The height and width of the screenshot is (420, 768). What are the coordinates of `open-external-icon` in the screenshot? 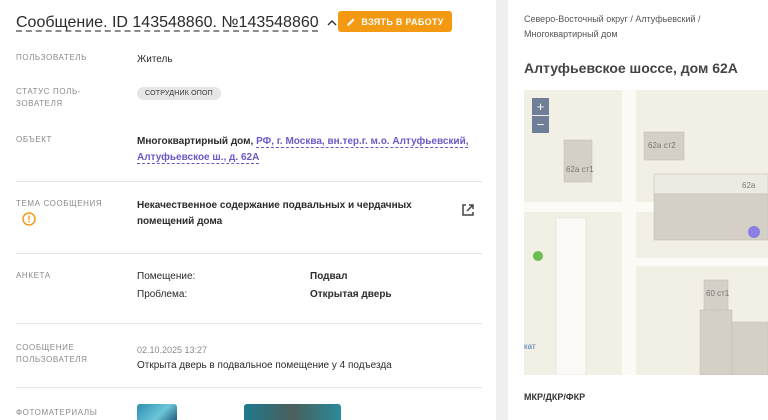 It's located at (468, 210).